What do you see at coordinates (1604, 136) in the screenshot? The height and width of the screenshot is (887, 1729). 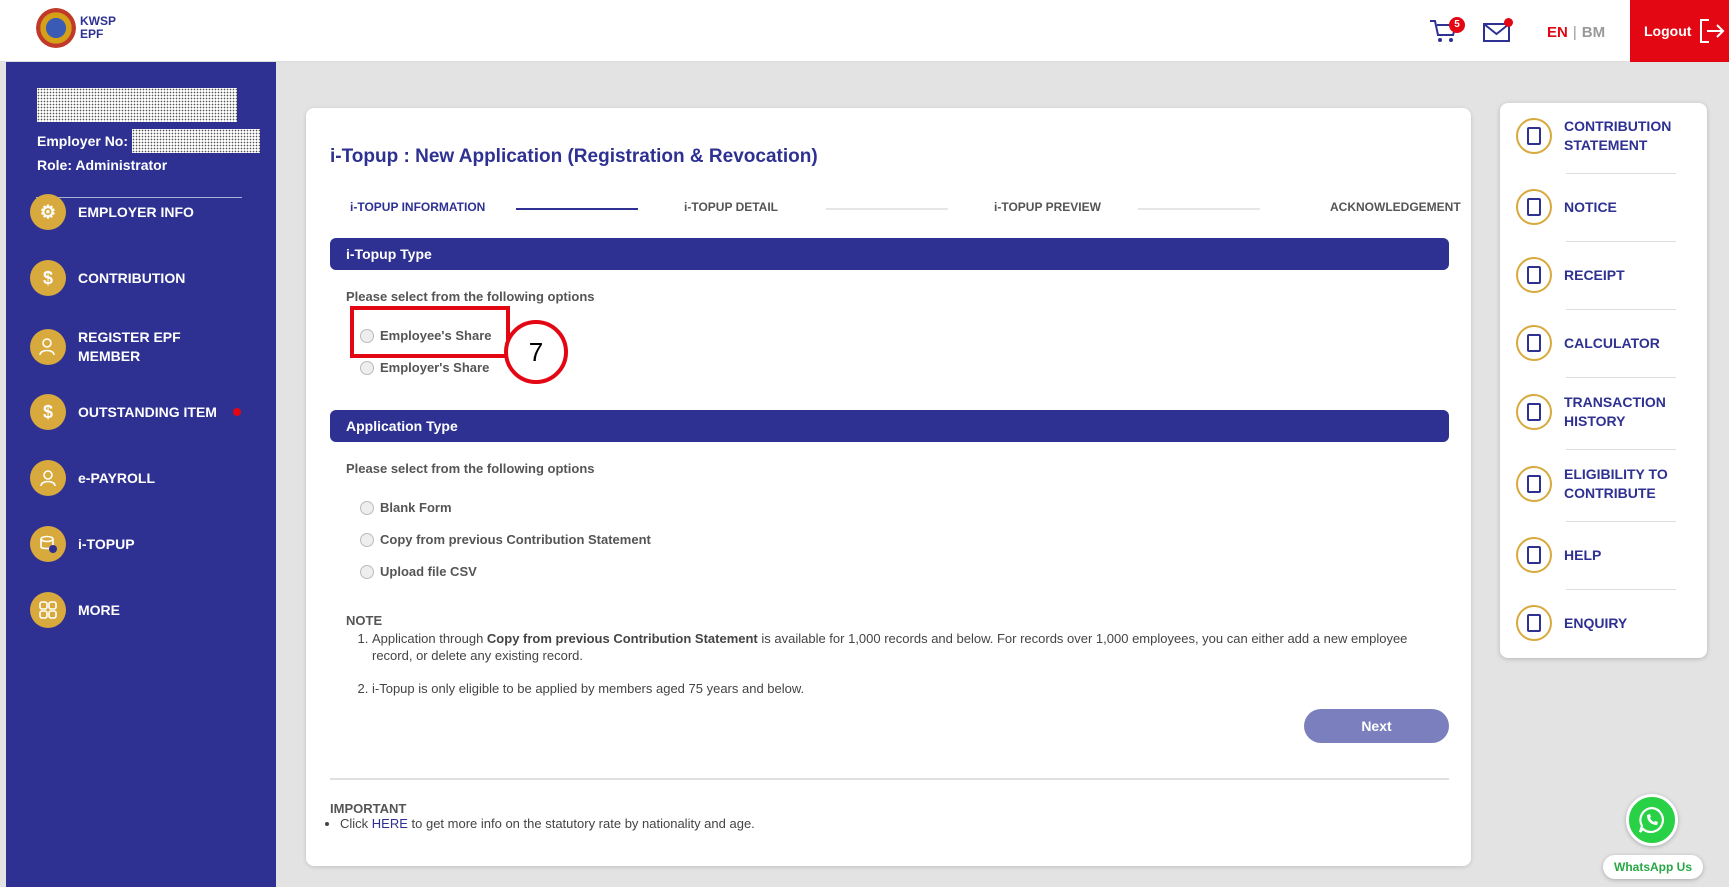 I see `quick-link-contribution-statement: CONTRIBUTION STATEMENT` at bounding box center [1604, 136].